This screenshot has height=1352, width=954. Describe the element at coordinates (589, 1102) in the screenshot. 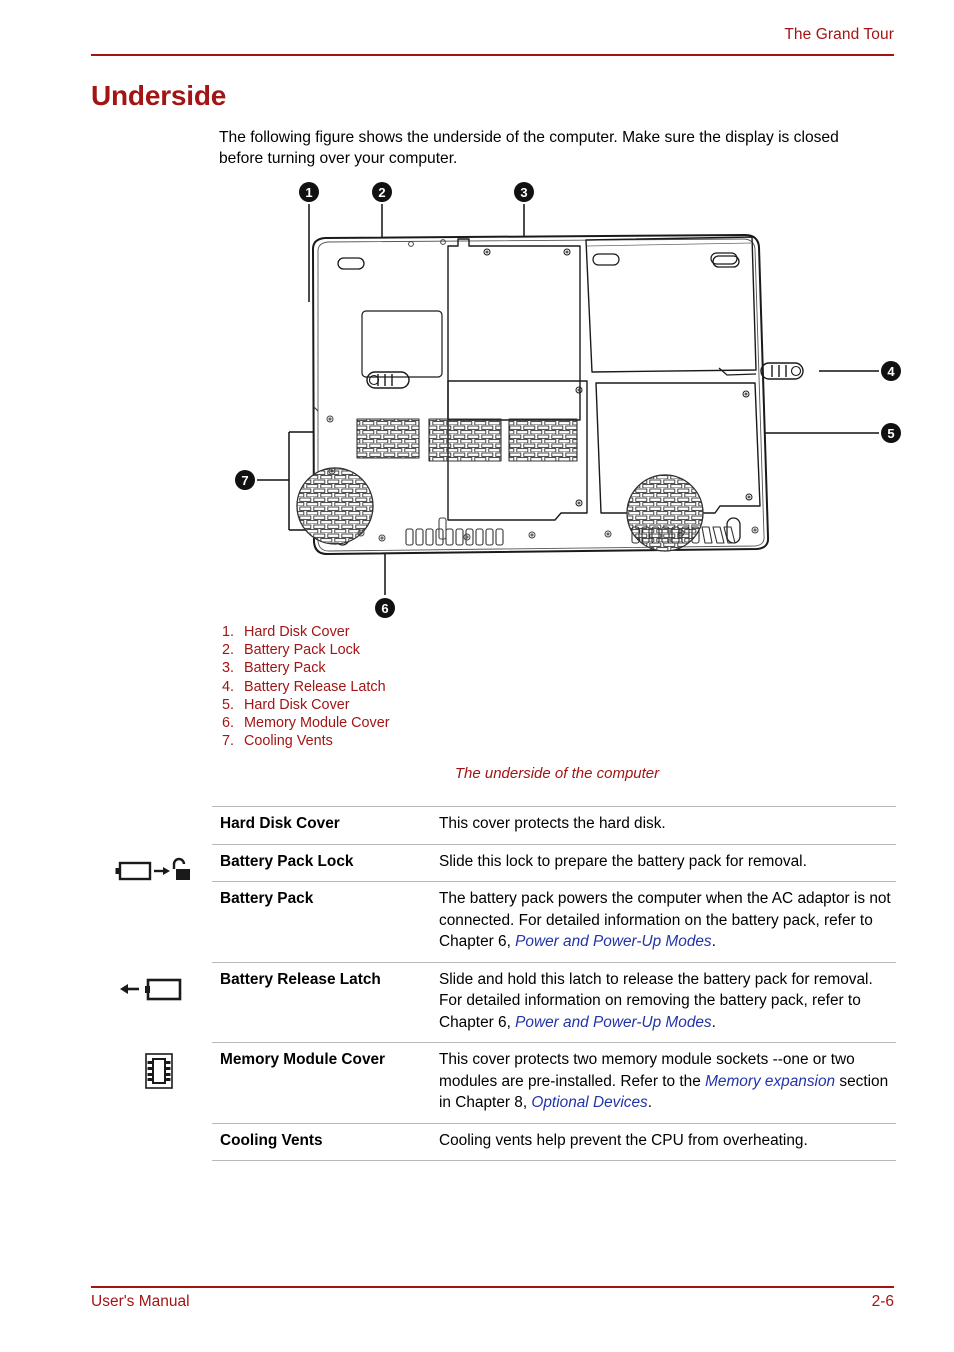

I see `cross-reference-link: Optional Devices` at that location.